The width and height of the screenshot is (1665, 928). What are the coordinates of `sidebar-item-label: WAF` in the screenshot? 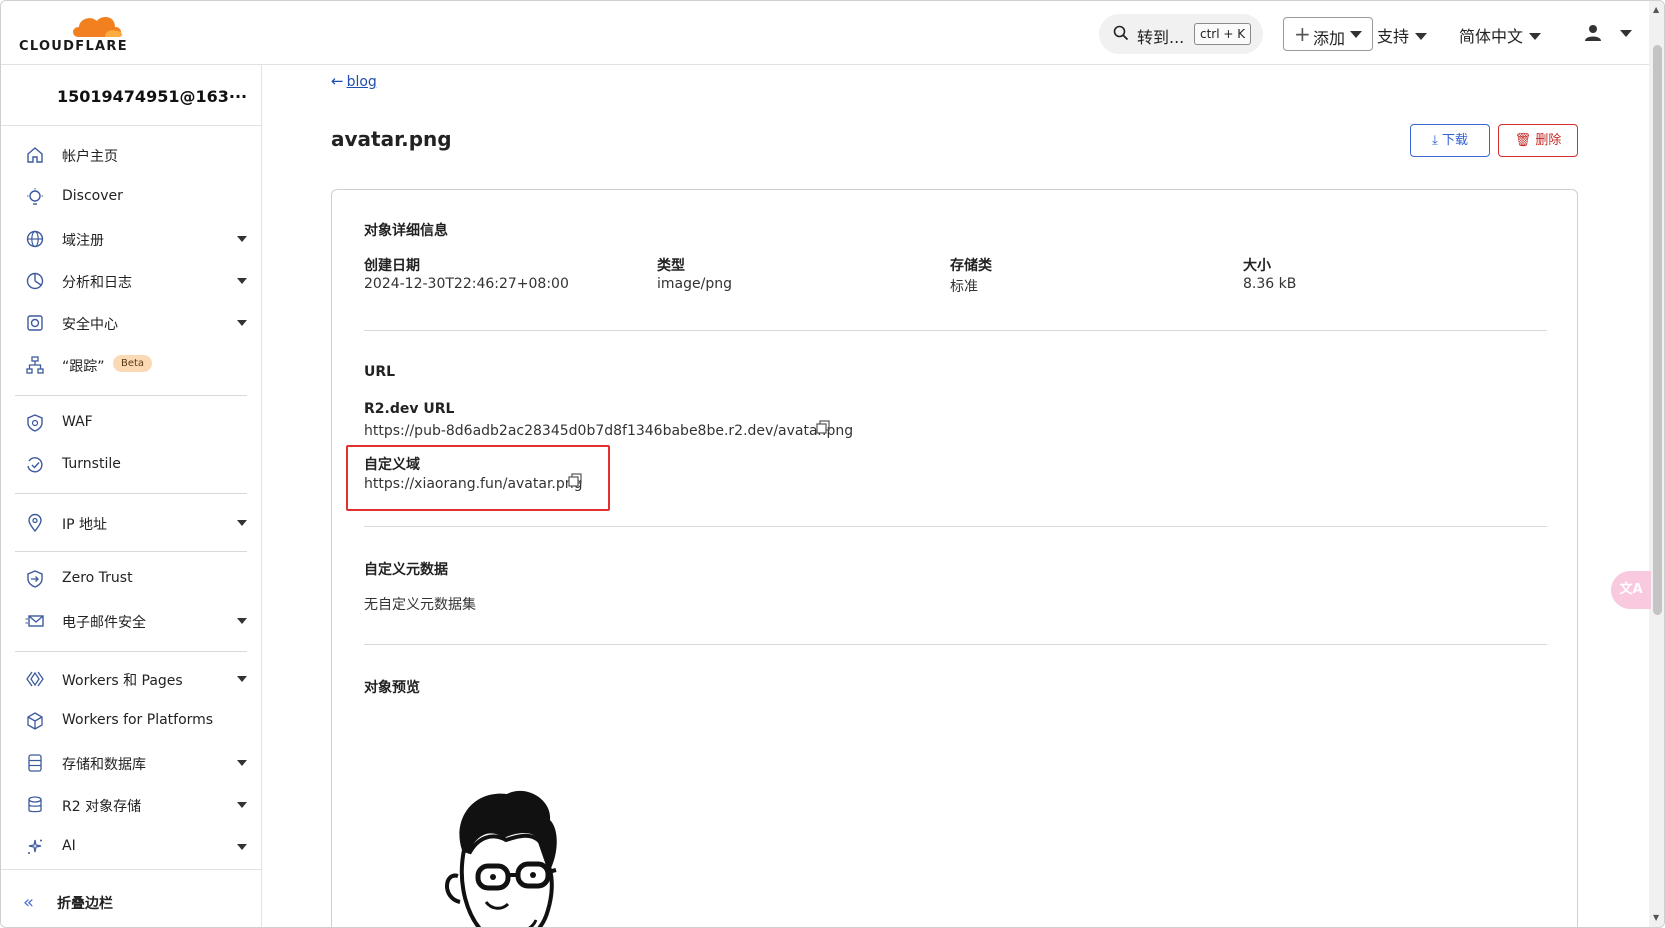 It's located at (77, 422).